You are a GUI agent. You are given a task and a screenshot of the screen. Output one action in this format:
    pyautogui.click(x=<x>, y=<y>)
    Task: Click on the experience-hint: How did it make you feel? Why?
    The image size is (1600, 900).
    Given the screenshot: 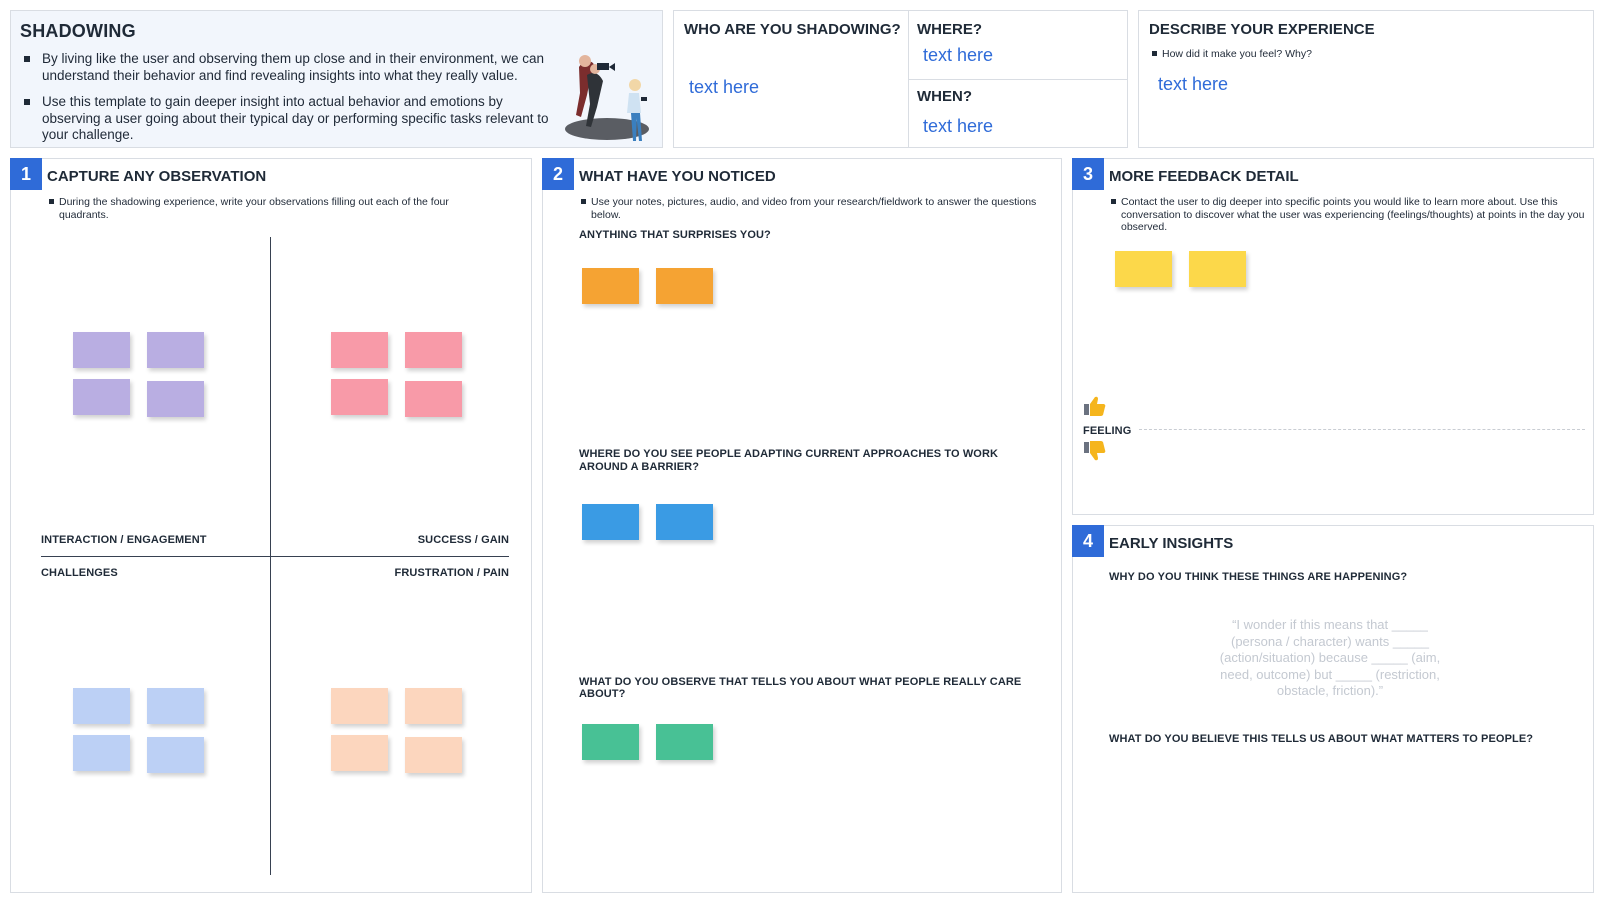 What is the action you would take?
    pyautogui.click(x=1232, y=54)
    